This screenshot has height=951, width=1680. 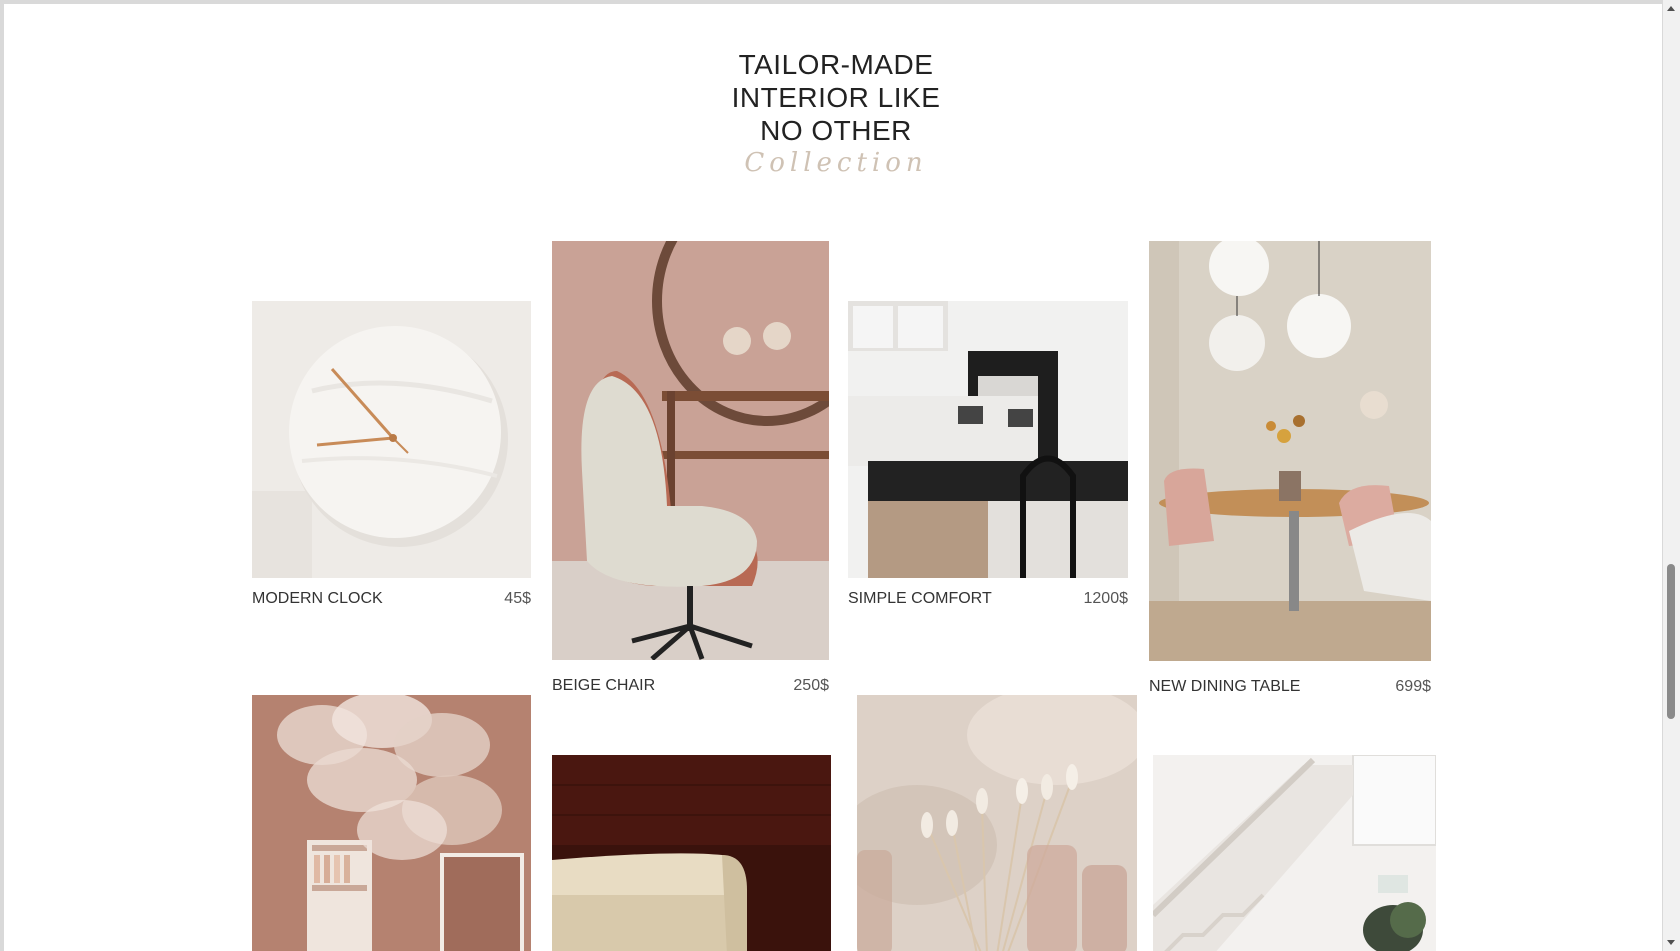 I want to click on page-title: TAILOR-MADE INTERIOR LIKE NO OTHER, so click(x=833, y=97).